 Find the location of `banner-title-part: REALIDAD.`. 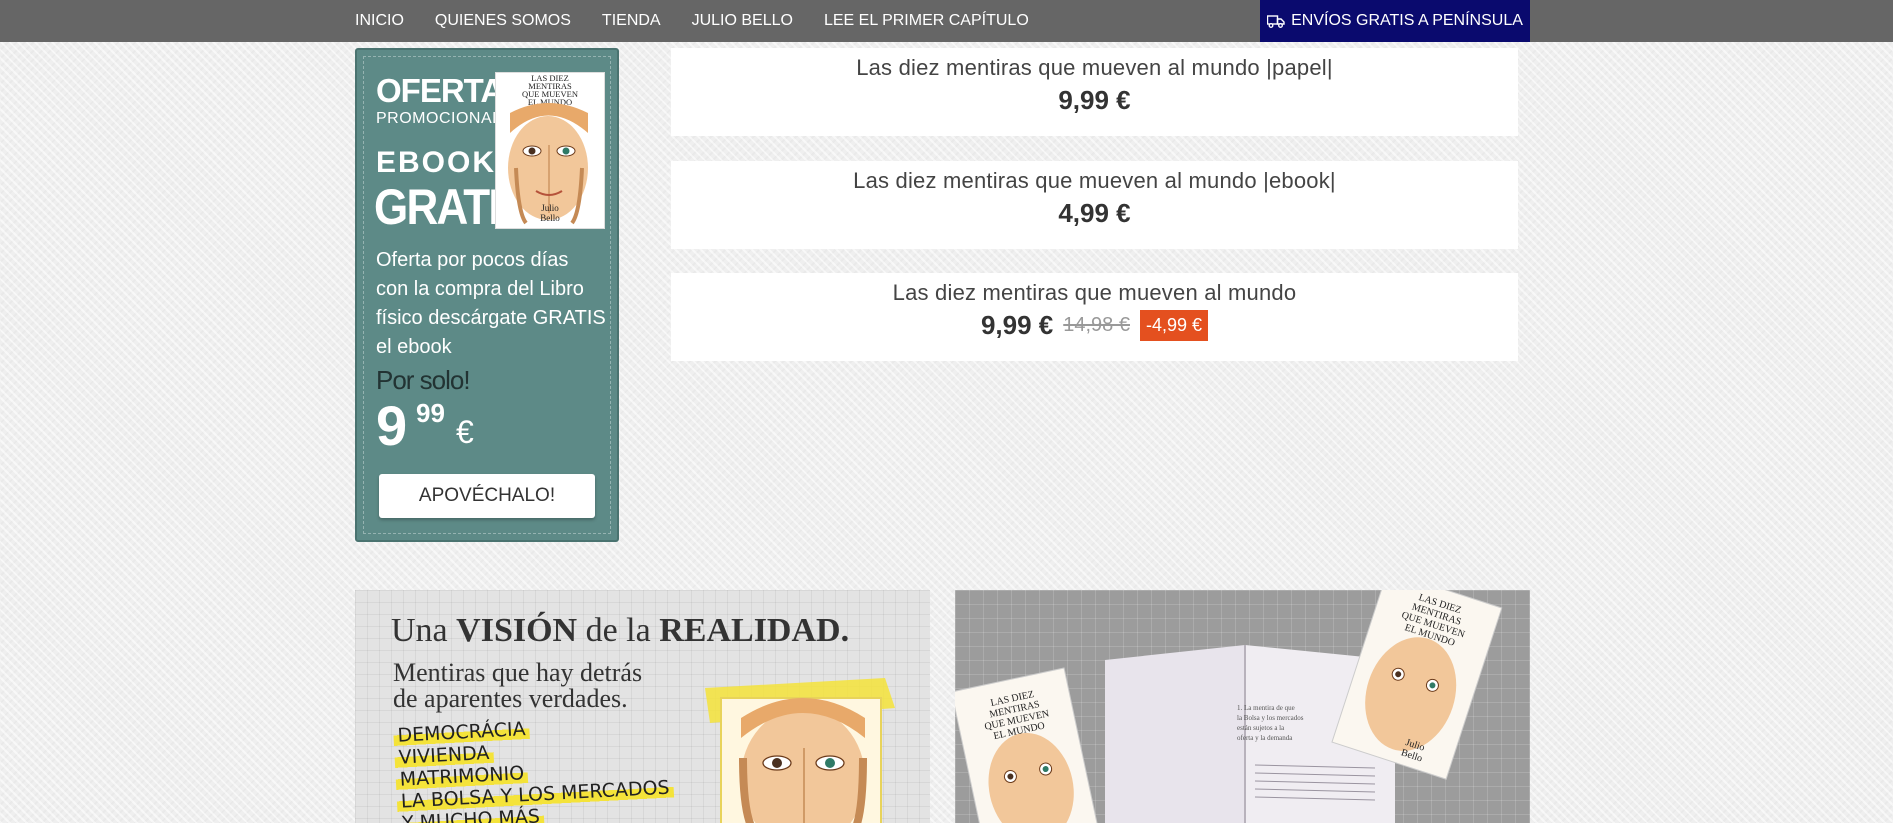

banner-title-part: REALIDAD. is located at coordinates (754, 630).